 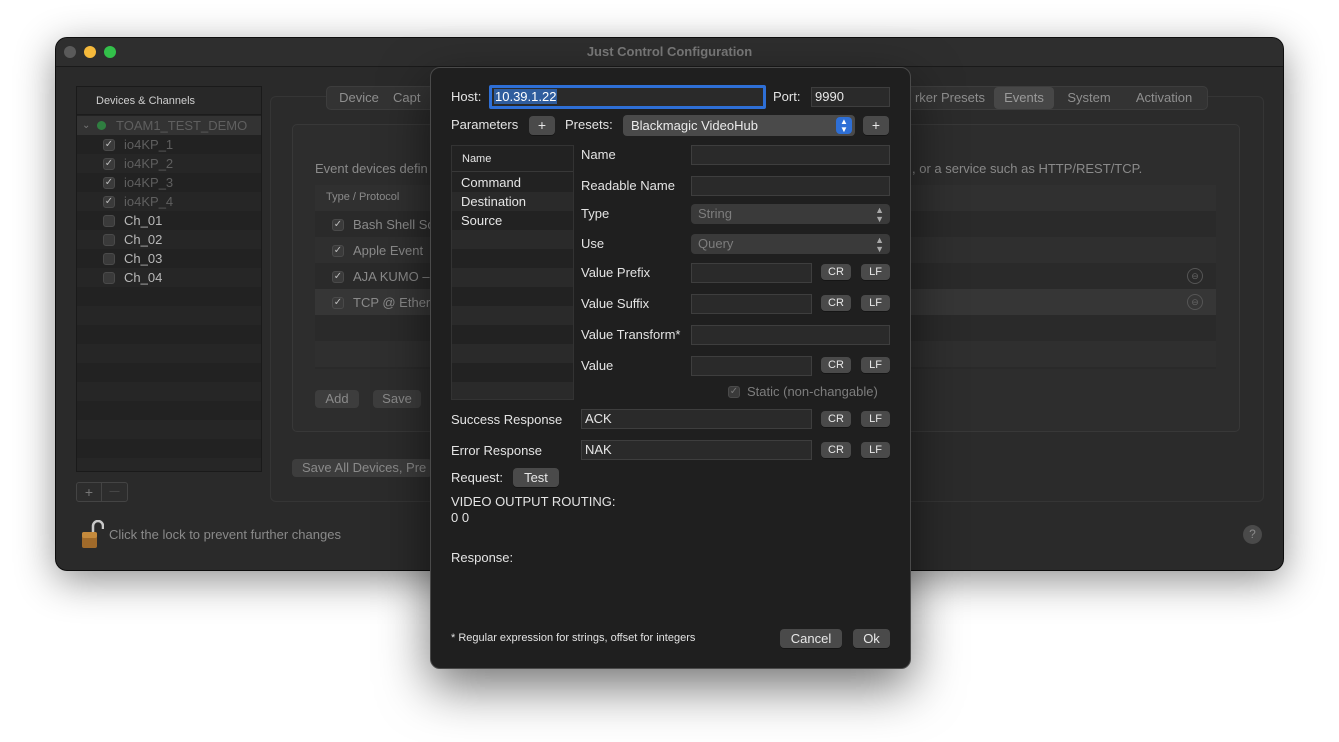 What do you see at coordinates (871, 638) in the screenshot?
I see `ok-button: Ok` at bounding box center [871, 638].